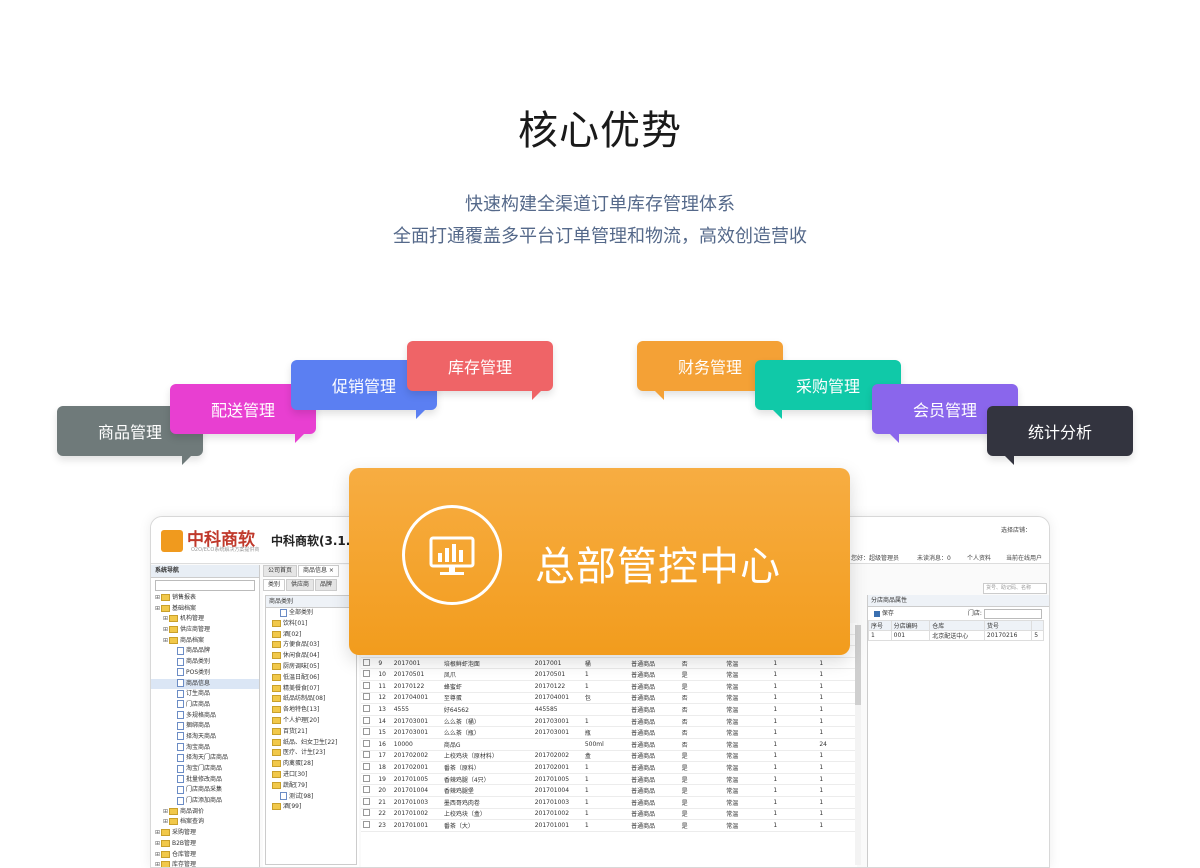 The width and height of the screenshot is (1200, 868). I want to click on table-row: 14 201703001 么么茶（桶） 201703001 1 普通商品否常温 1 1, so click(609, 721).